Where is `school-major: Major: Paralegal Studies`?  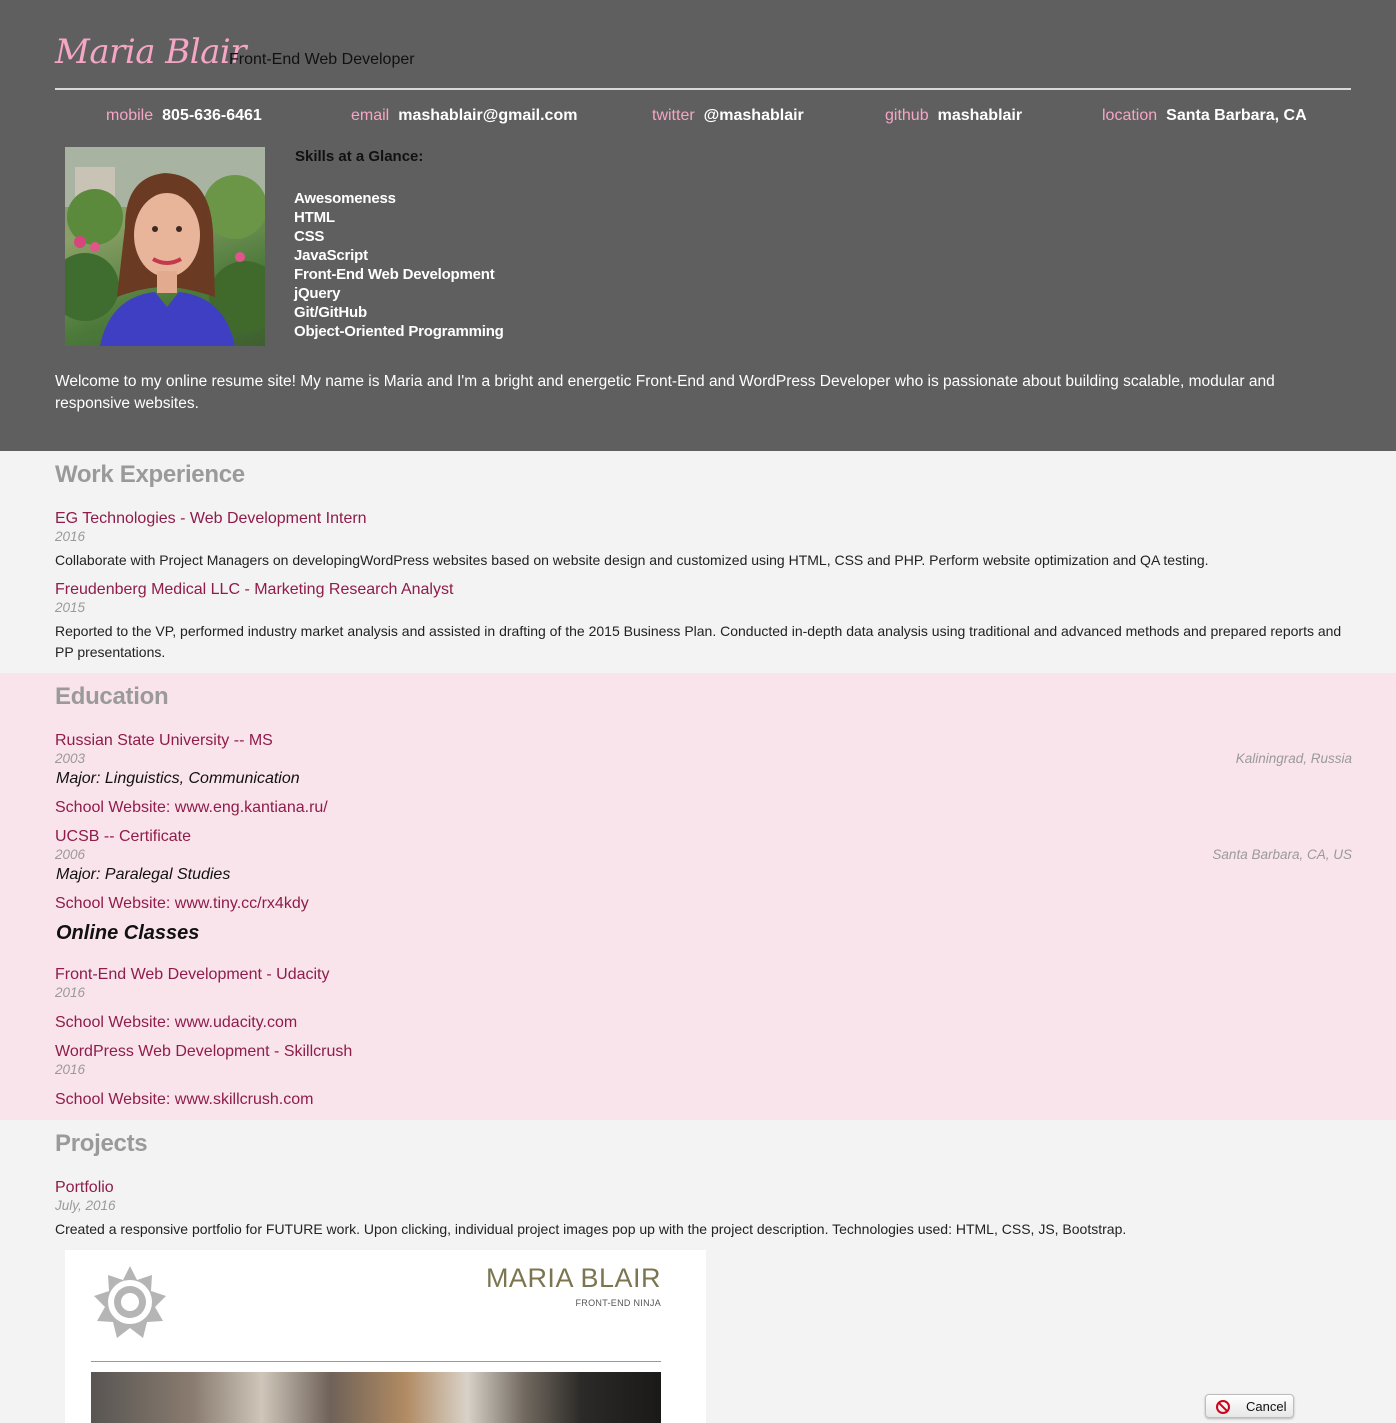
school-major: Major: Paralegal Studies is located at coordinates (143, 874).